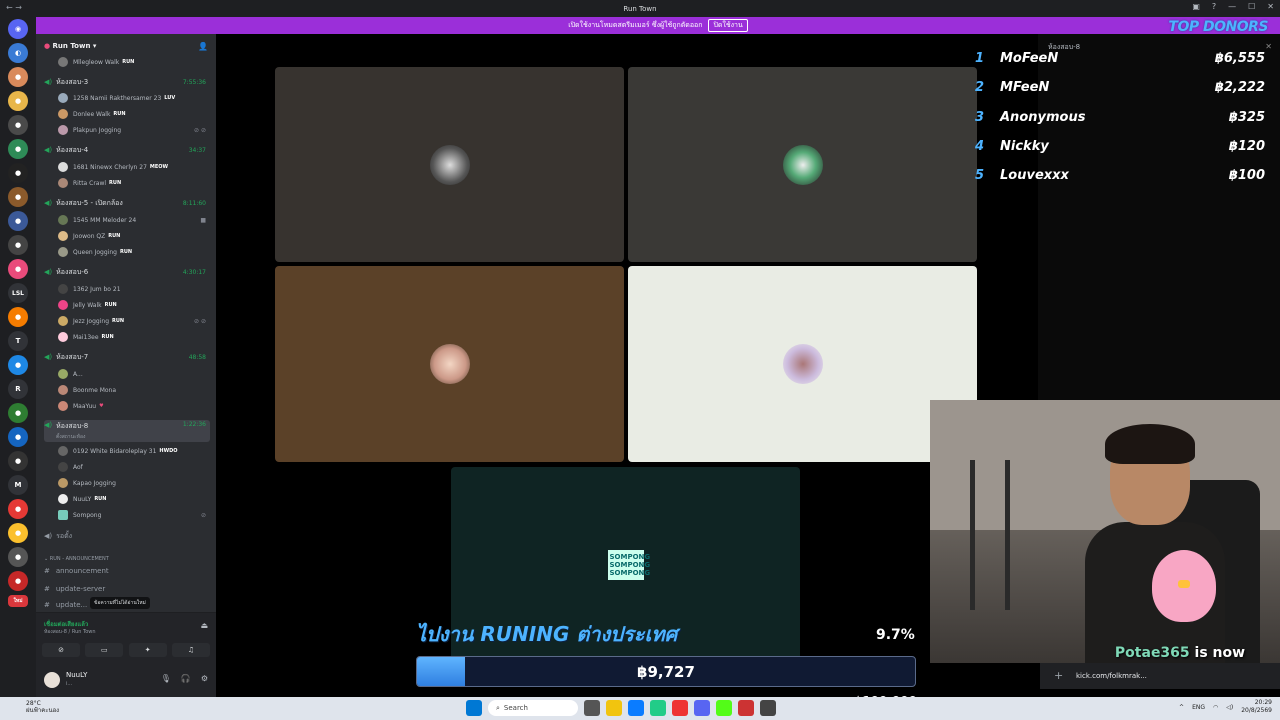 This screenshot has height=720, width=1280. I want to click on voice-member: 0192 White Bidaroleplay 31 HWDO, so click(134, 451).